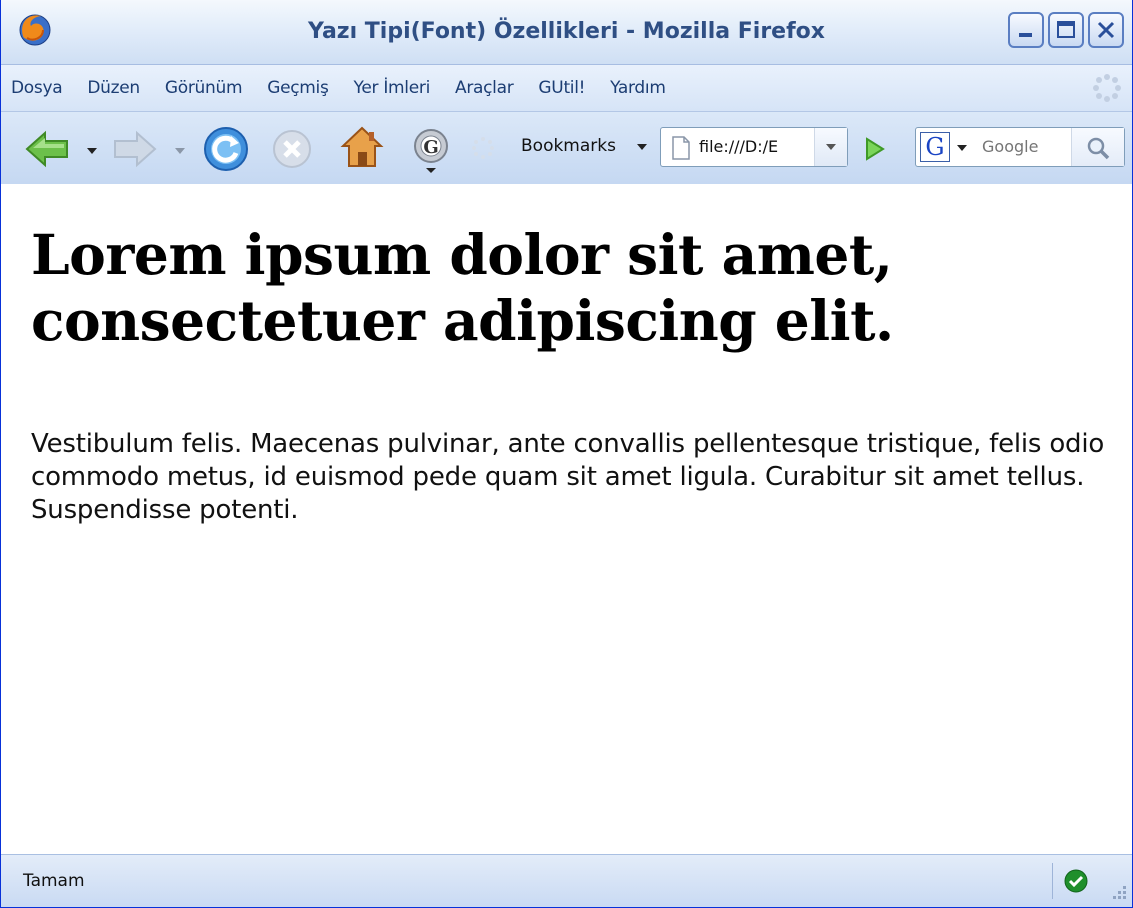 Image resolution: width=1133 pixels, height=908 pixels. I want to click on url-text: file:///D:/E, so click(756, 147).